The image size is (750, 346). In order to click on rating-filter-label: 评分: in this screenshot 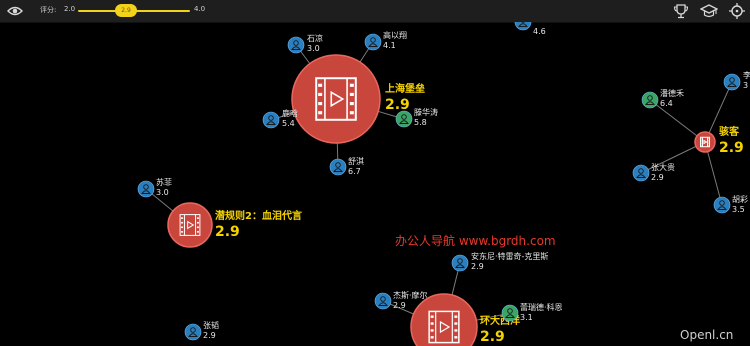, I will do `click(48, 10)`.